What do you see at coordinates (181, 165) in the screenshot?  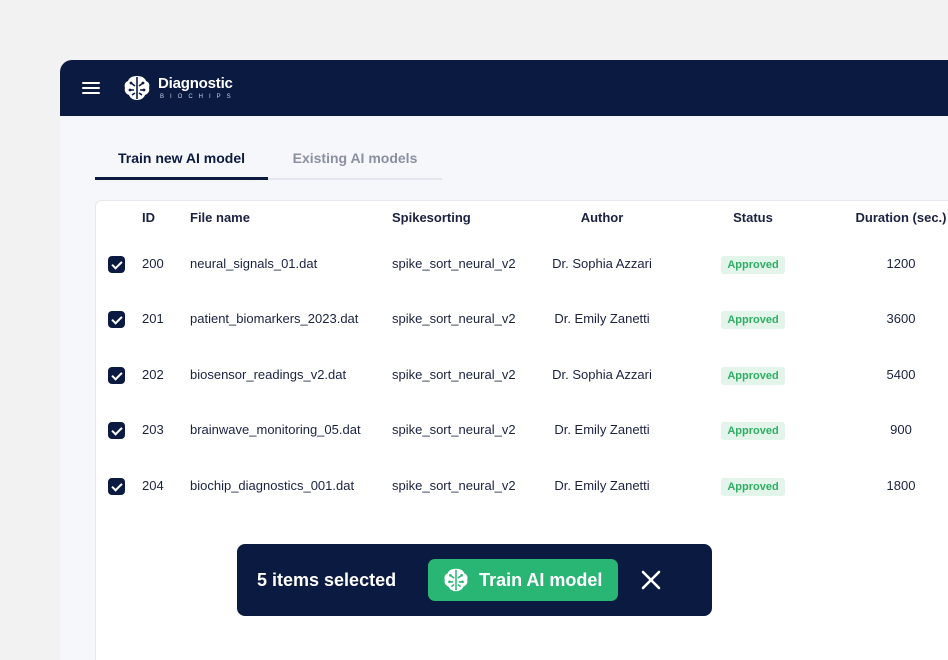 I see `tab-train-new-ai-model: Train new AI model` at bounding box center [181, 165].